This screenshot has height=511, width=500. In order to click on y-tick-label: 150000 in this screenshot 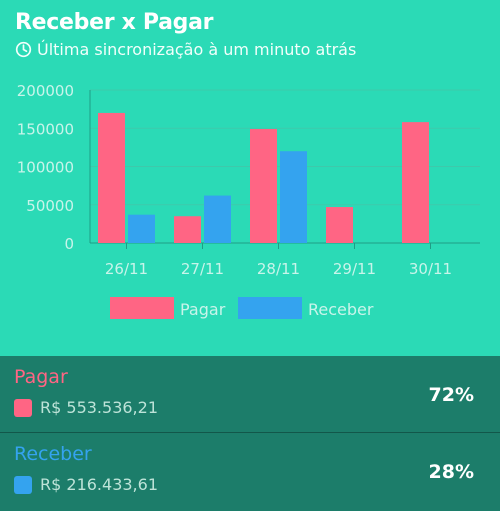, I will do `click(45, 129)`.